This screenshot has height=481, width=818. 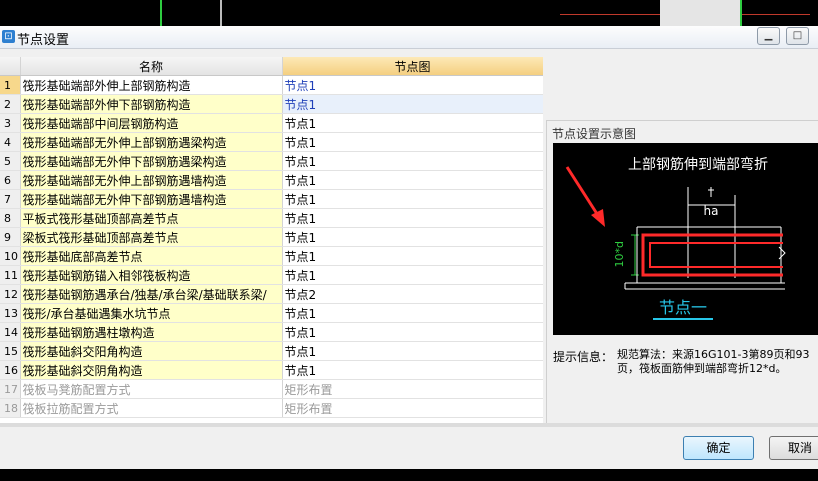 What do you see at coordinates (151, 313) in the screenshot?
I see `row-name: 筏形/承台基础遇集水坑节点` at bounding box center [151, 313].